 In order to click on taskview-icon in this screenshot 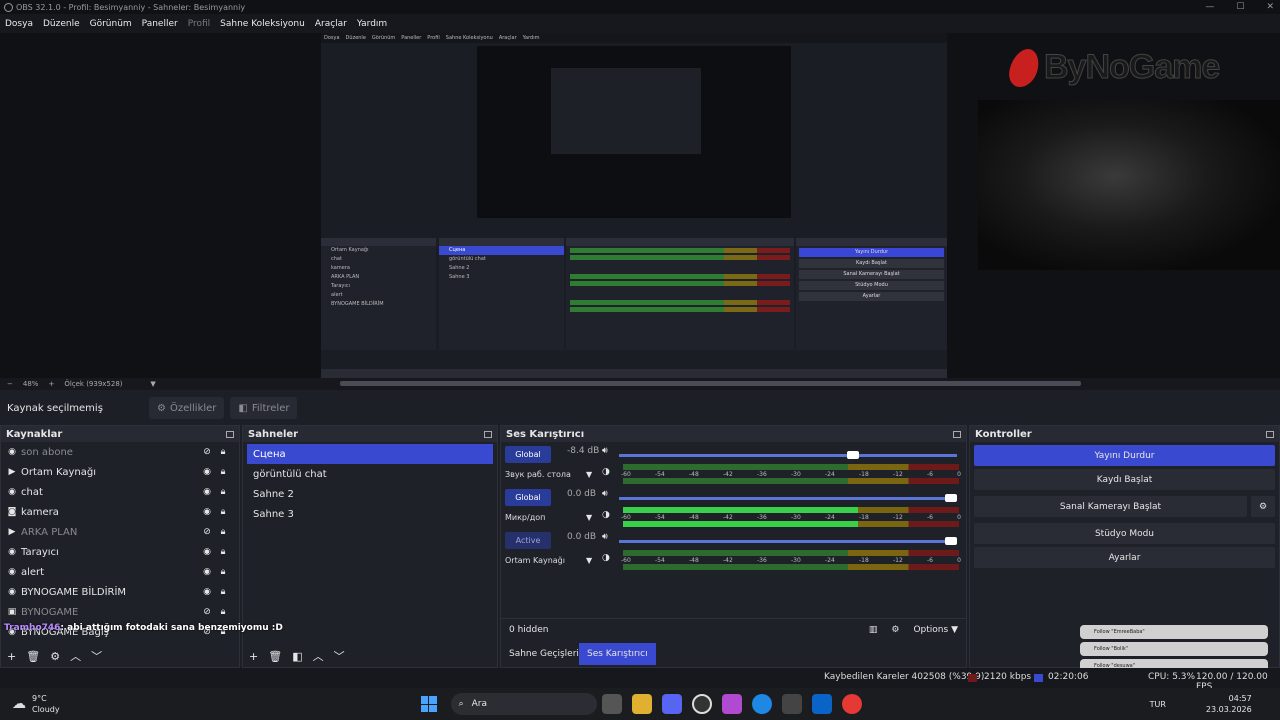, I will do `click(611, 704)`.